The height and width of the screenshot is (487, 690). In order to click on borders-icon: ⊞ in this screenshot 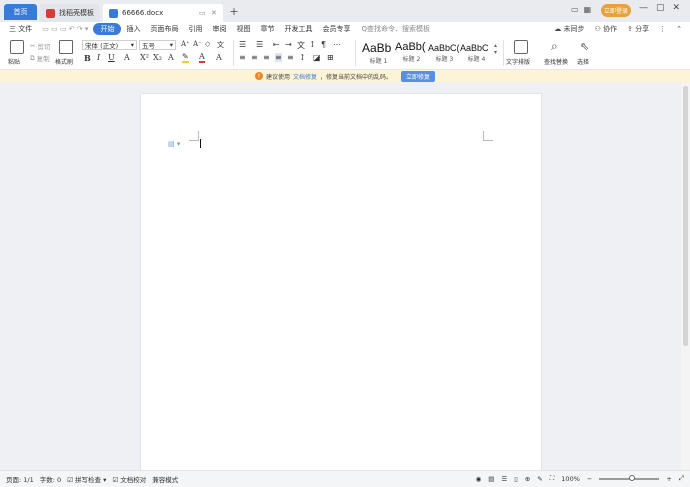, I will do `click(330, 57)`.